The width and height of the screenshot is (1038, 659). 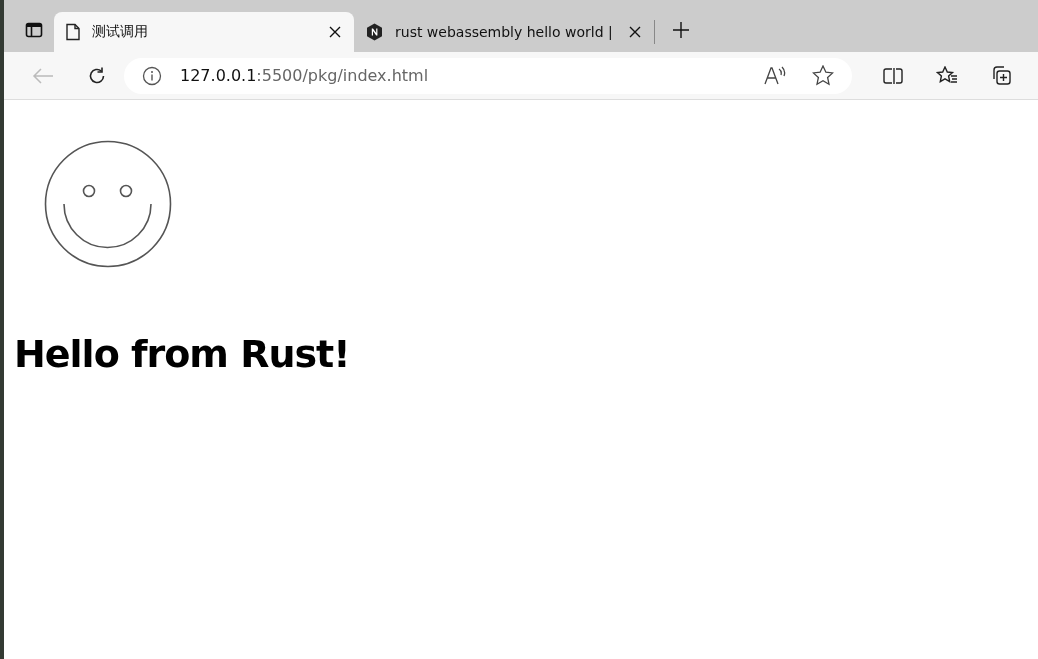 What do you see at coordinates (73, 32) in the screenshot?
I see `document-icon` at bounding box center [73, 32].